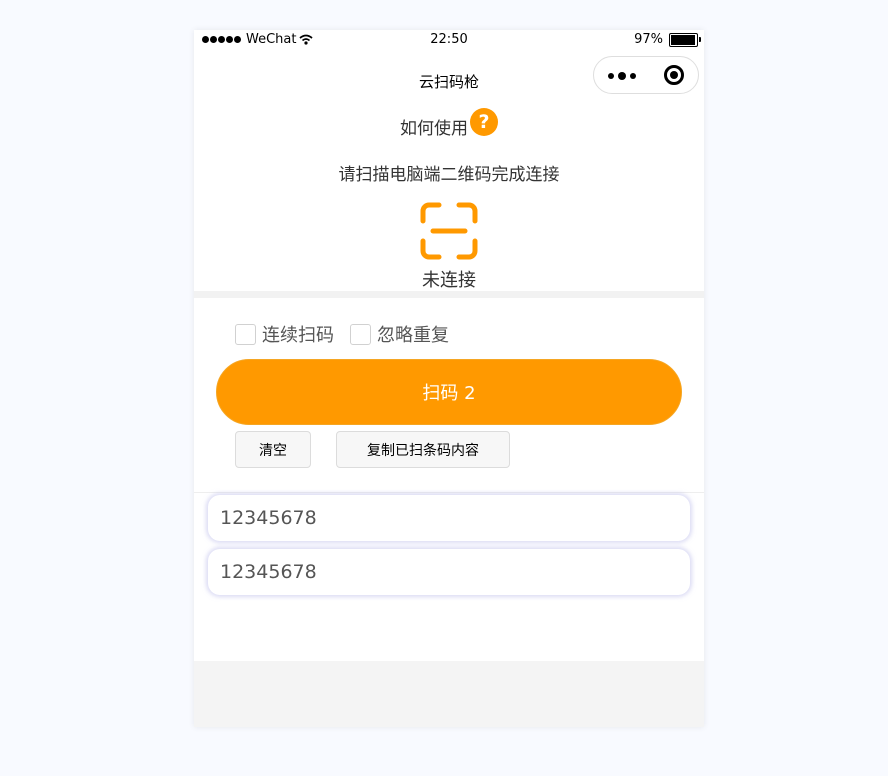 This screenshot has height=776, width=888. I want to click on continuous-scan-label: 连续扫码, so click(298, 335).